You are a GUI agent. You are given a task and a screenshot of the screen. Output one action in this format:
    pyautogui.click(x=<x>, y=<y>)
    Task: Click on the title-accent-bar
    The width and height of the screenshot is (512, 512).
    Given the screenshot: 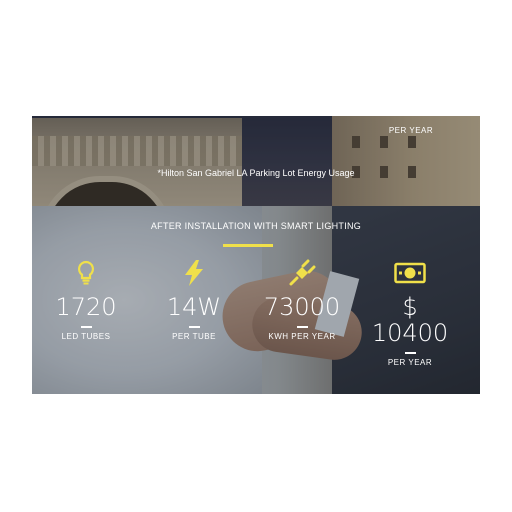 What is the action you would take?
    pyautogui.click(x=248, y=245)
    